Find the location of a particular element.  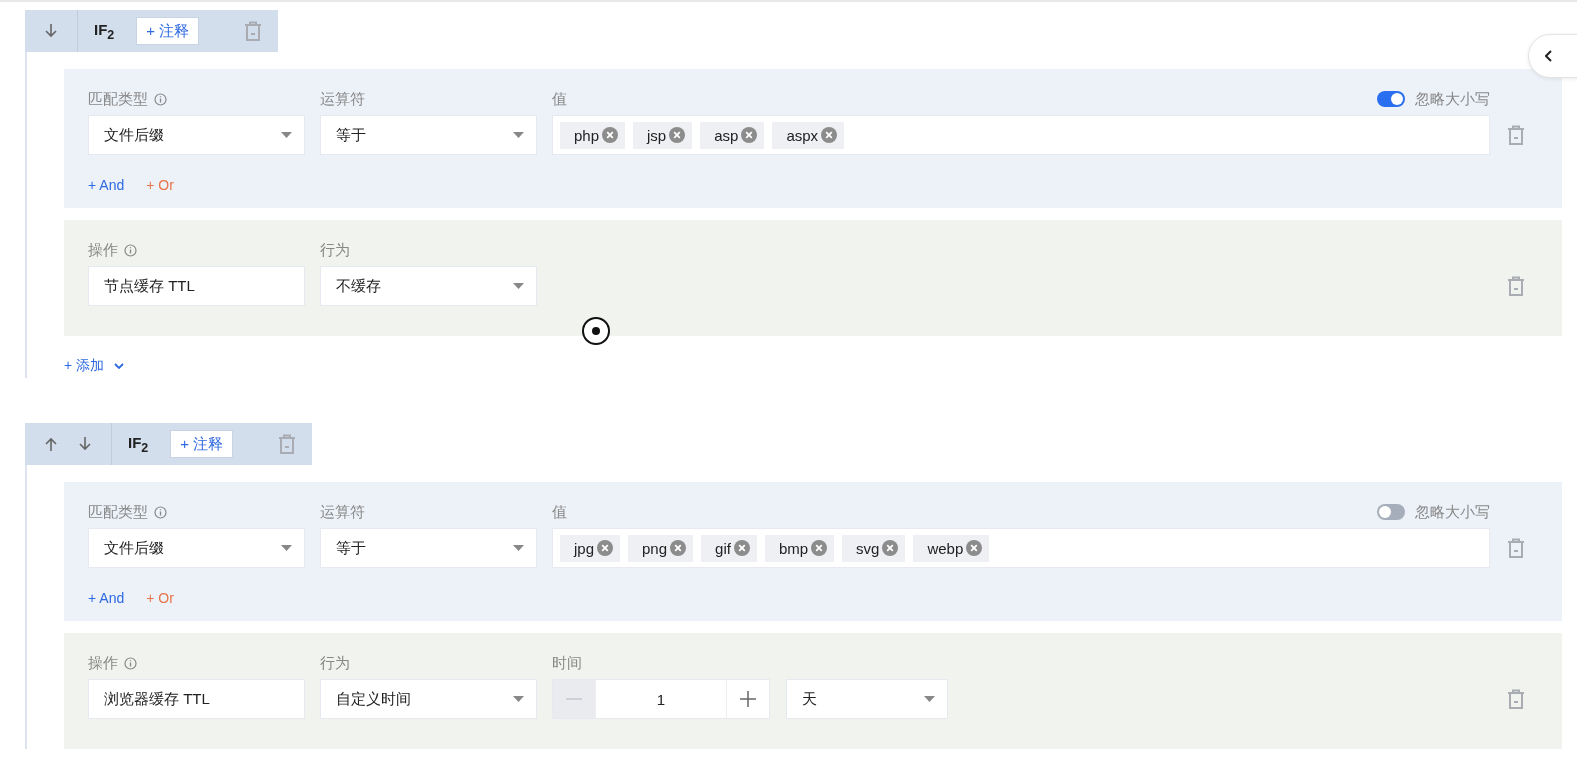

dropdown: 不缓存 is located at coordinates (428, 286).